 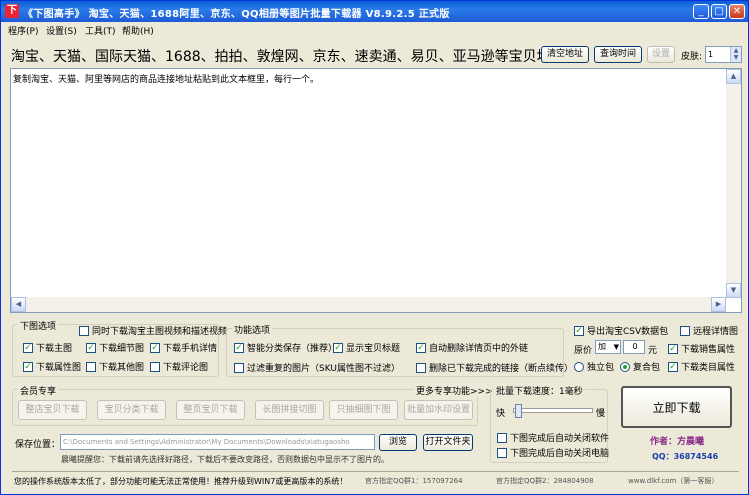 I want to click on checkbox-mobile-detail: ✓ 下载手机详情, so click(x=183, y=347).